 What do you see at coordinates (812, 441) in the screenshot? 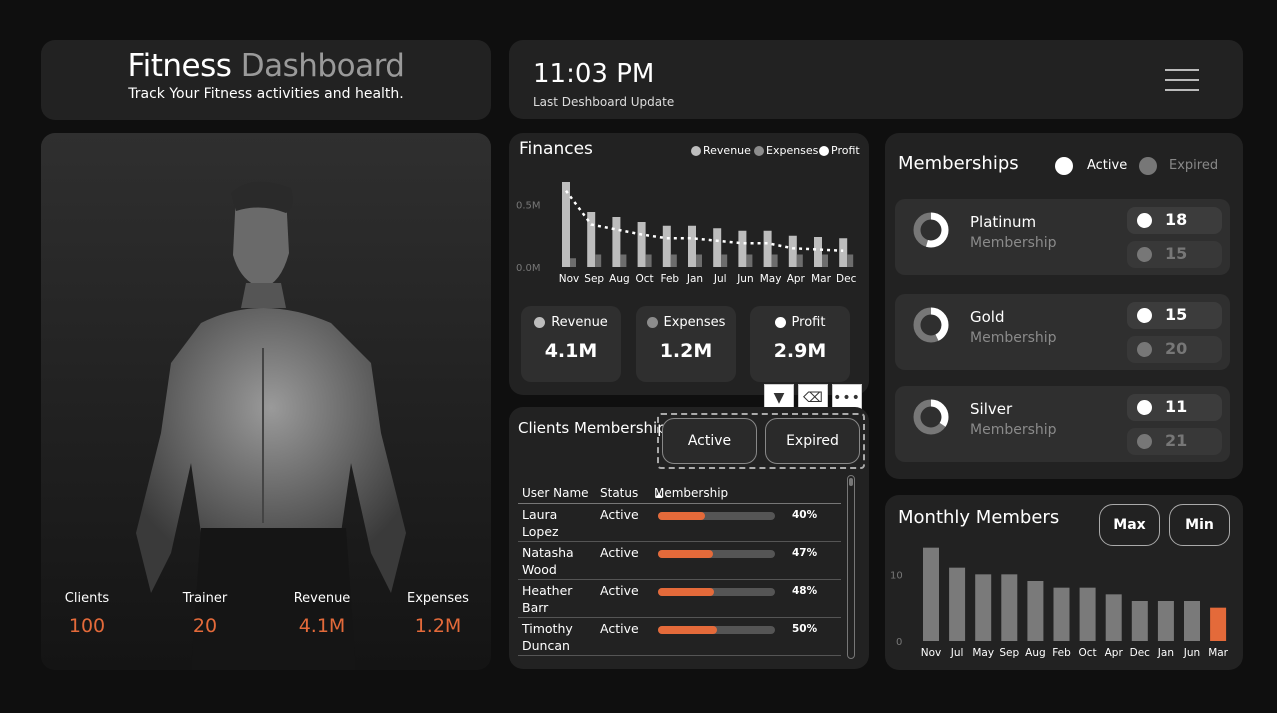
I see `expired-toggle-button: Expired` at bounding box center [812, 441].